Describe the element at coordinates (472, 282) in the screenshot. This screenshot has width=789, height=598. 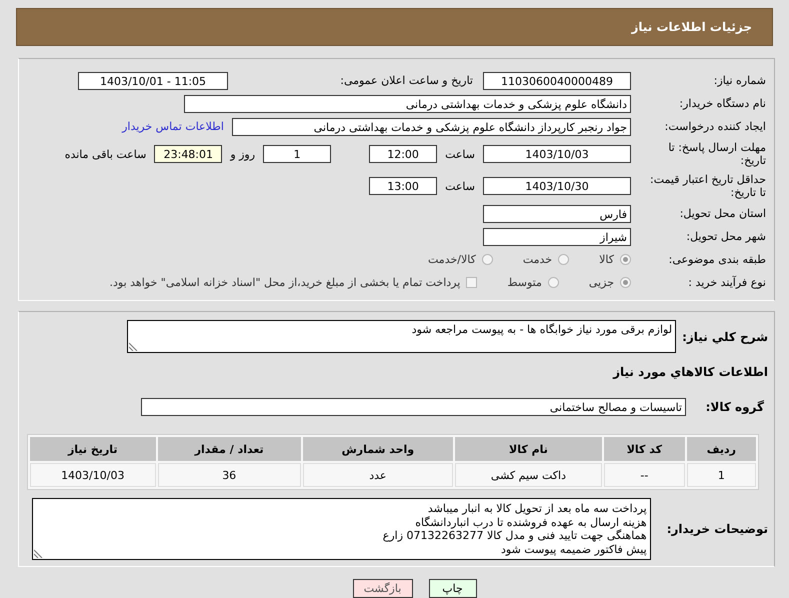
I see `checkbox` at that location.